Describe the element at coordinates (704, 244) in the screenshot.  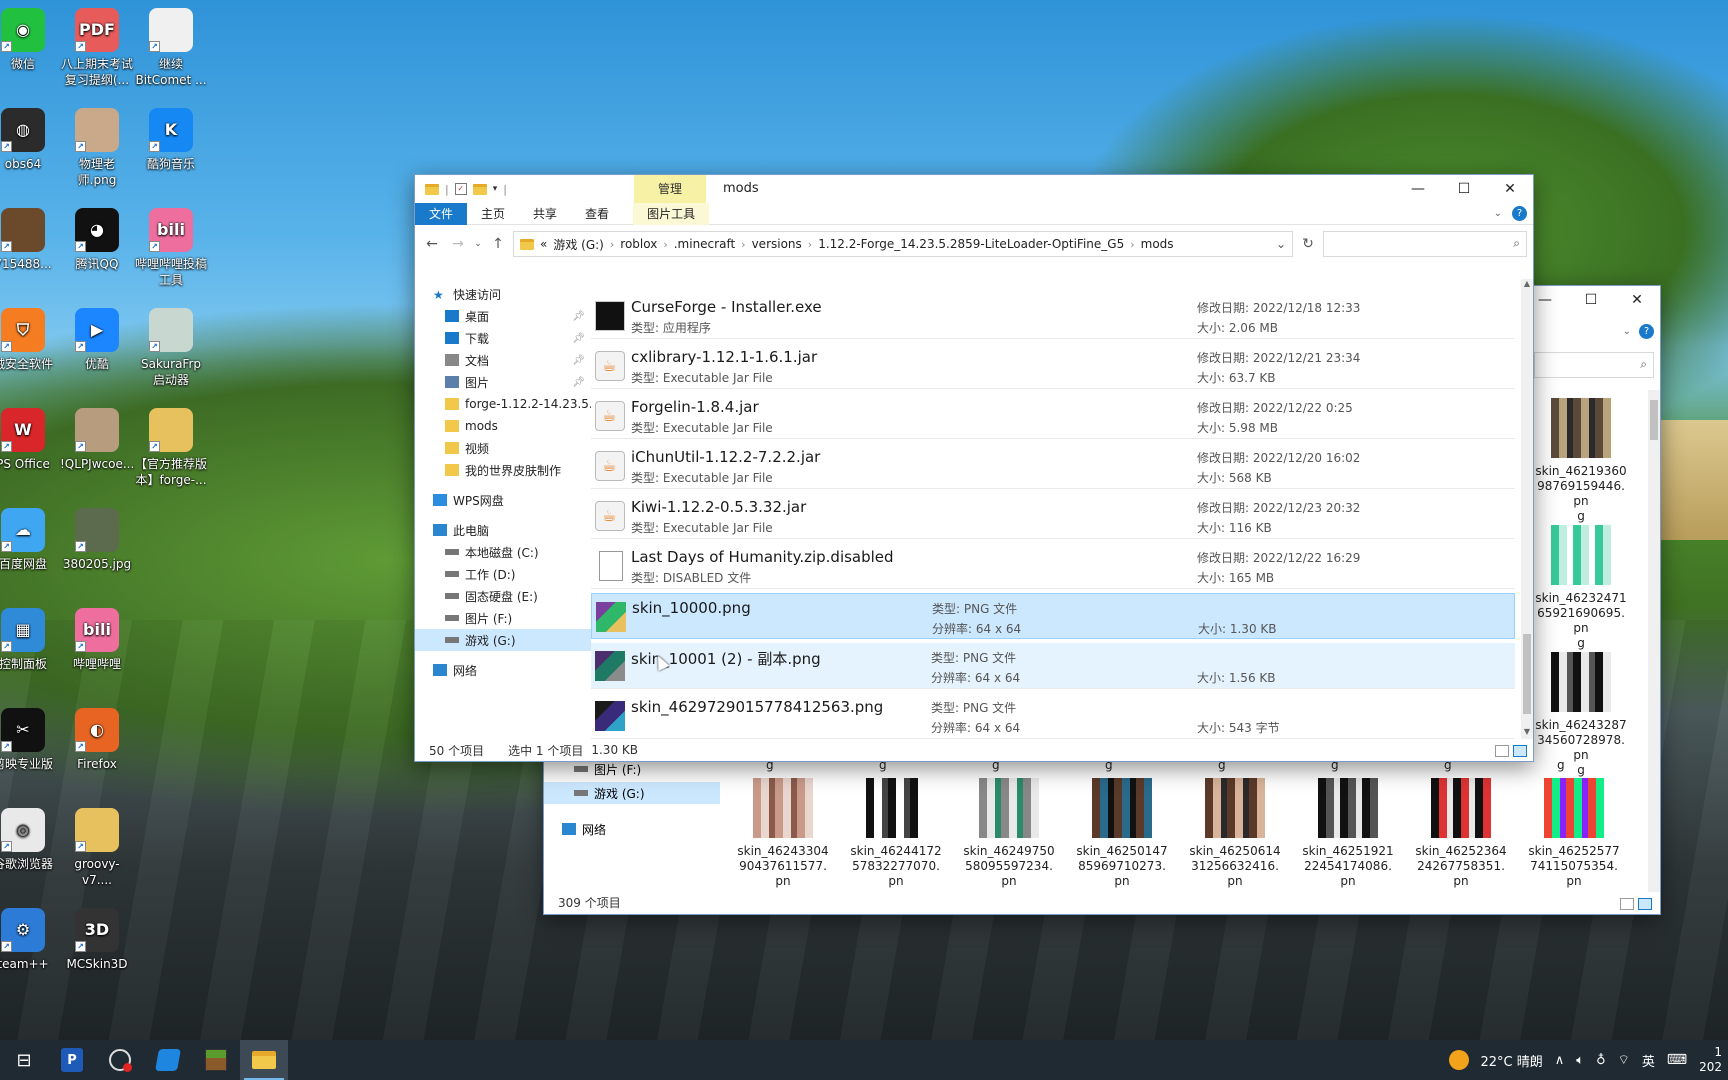
I see `breadcrumb-item: .minecraft` at that location.